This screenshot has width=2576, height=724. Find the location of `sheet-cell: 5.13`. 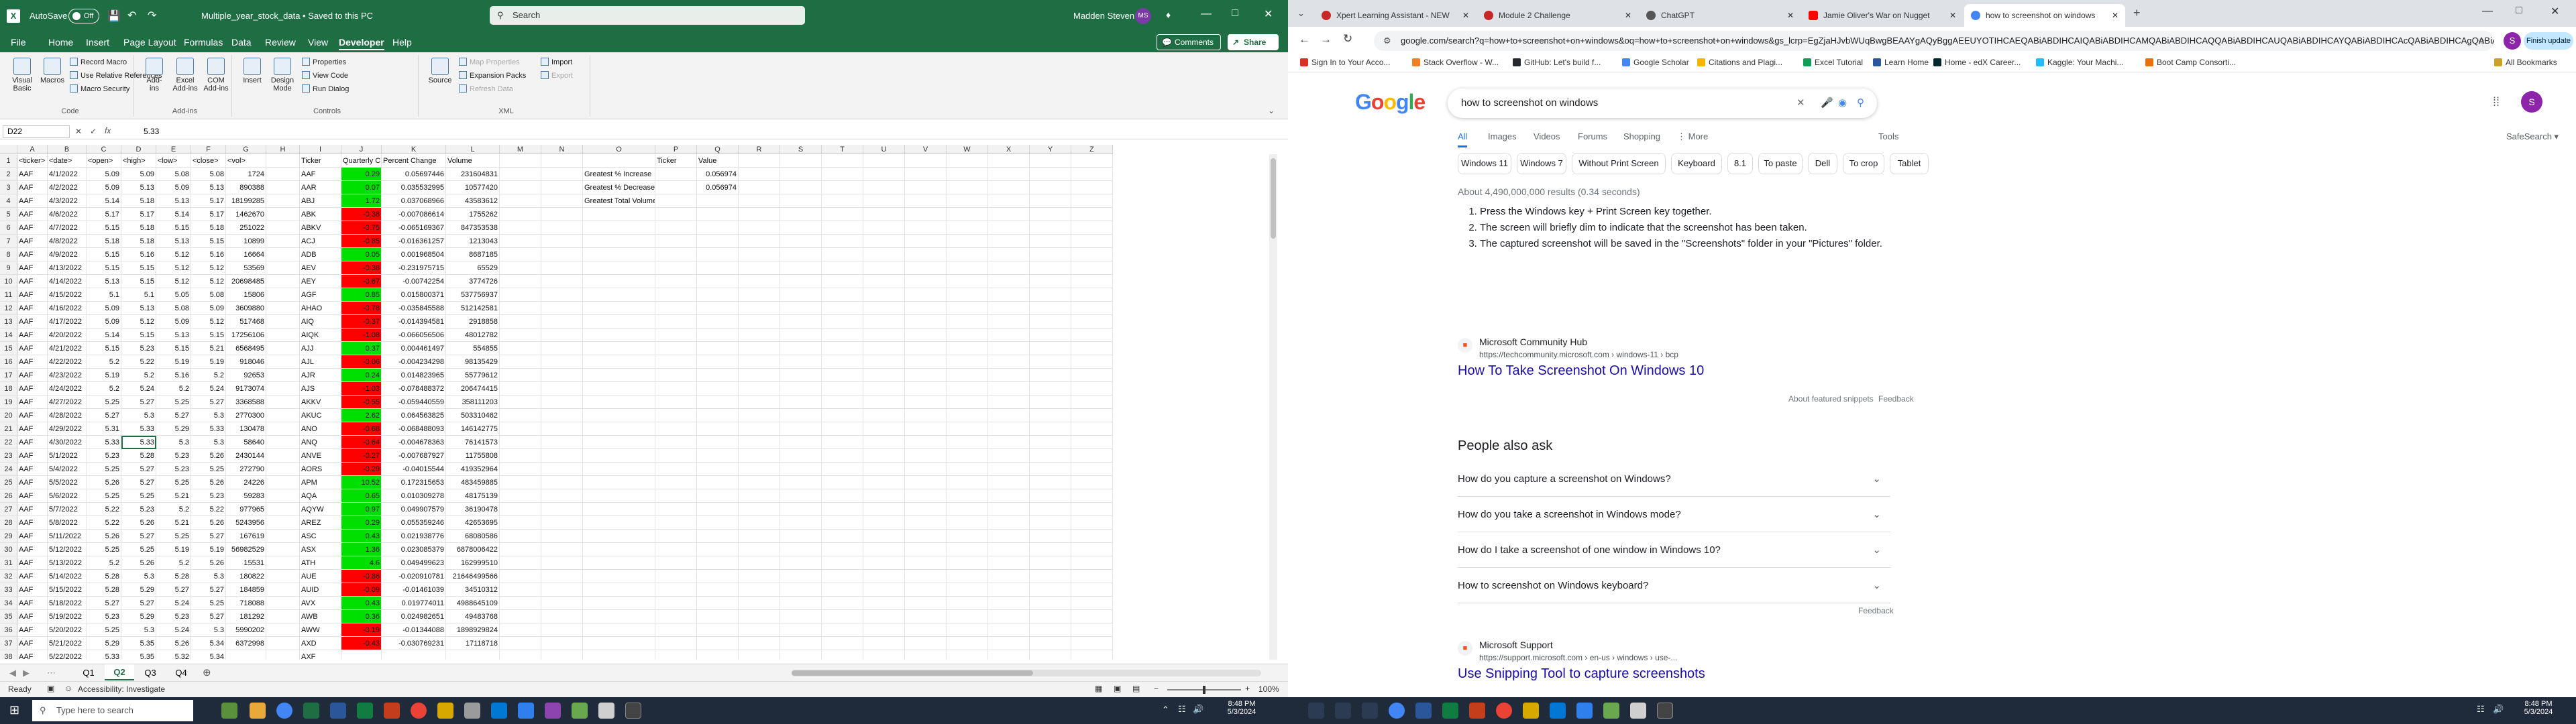

sheet-cell: 5.13 is located at coordinates (173, 241).